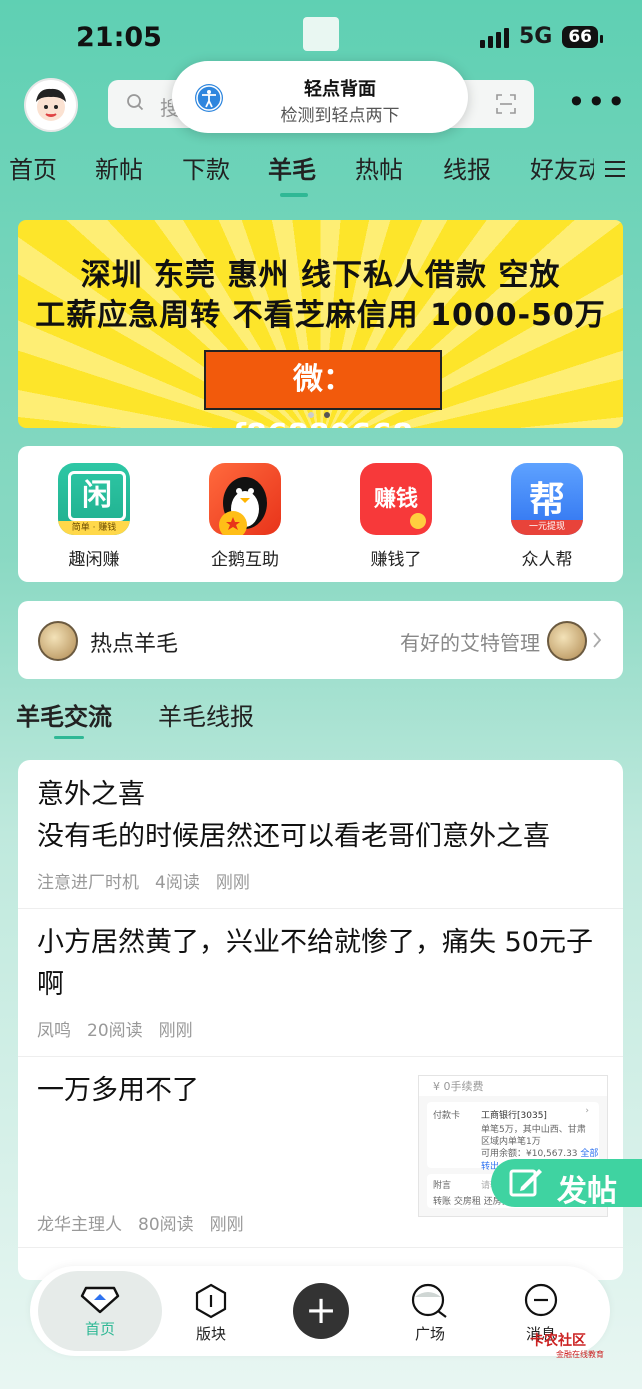 The width and height of the screenshot is (642, 1389). I want to click on post-meta: 注意进厂时机 4阅读 刚刚, so click(322, 880).